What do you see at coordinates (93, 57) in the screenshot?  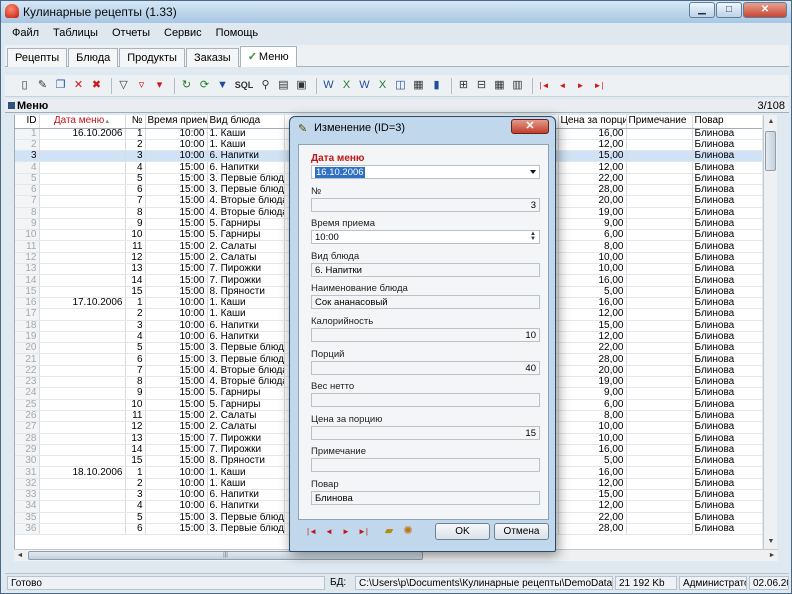 I see `tab-1: Блюда` at bounding box center [93, 57].